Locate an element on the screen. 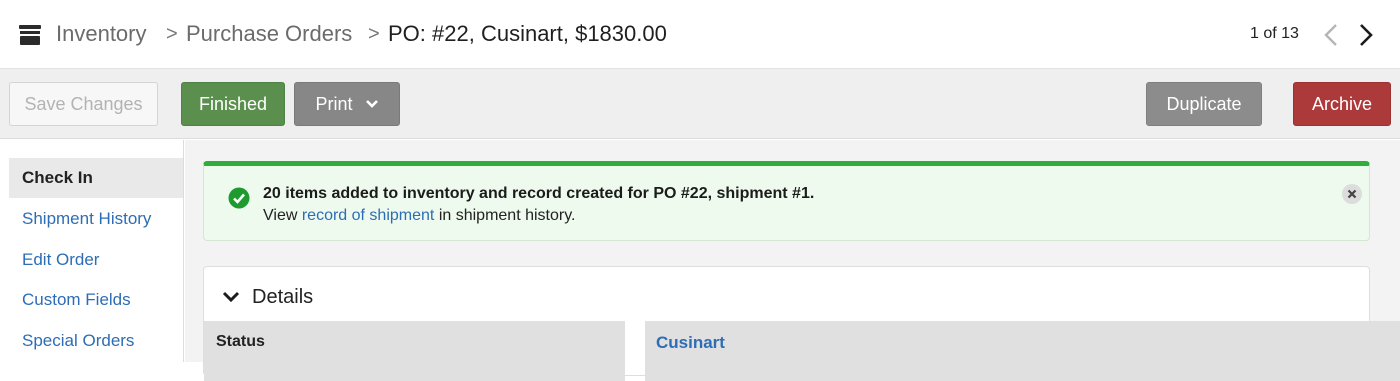  record-of-shipment-link: record of shipment is located at coordinates (368, 215).